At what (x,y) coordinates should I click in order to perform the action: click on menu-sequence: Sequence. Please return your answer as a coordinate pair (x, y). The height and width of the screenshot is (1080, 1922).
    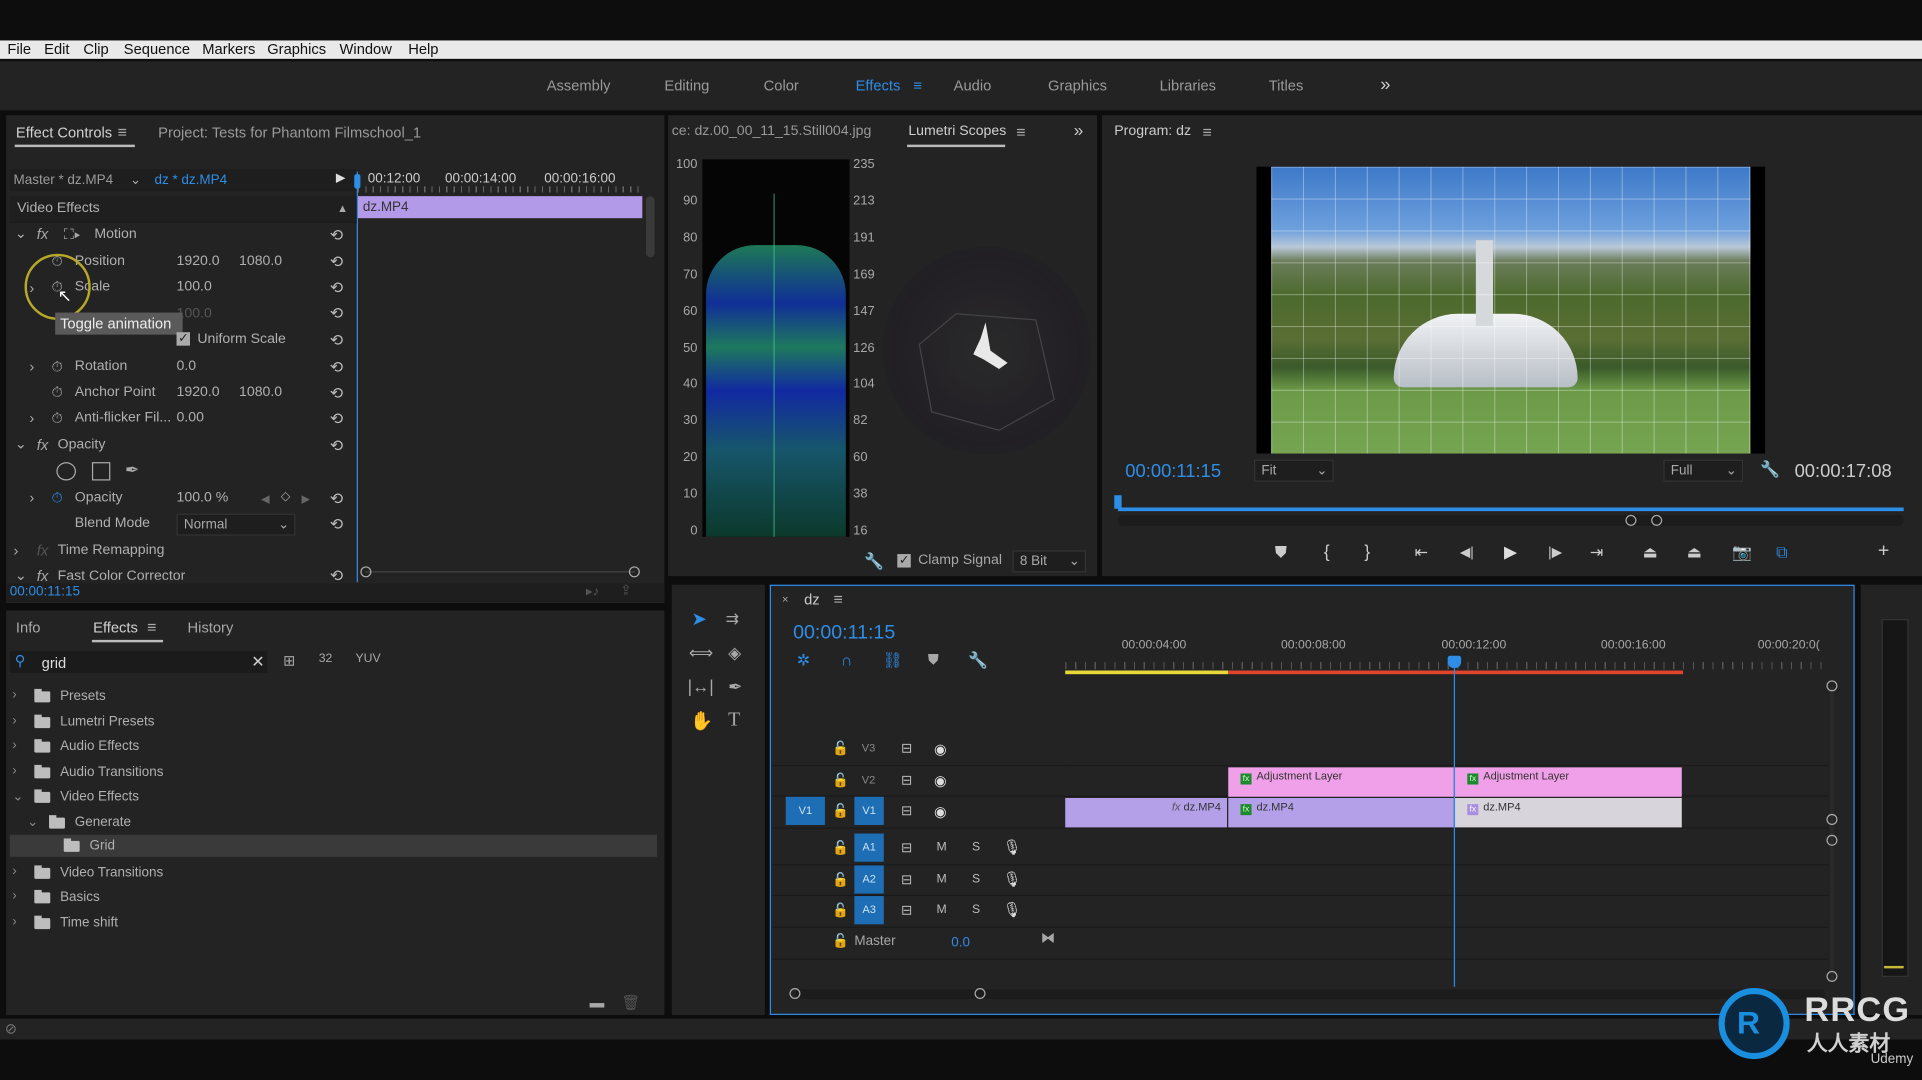
    Looking at the image, I should click on (157, 49).